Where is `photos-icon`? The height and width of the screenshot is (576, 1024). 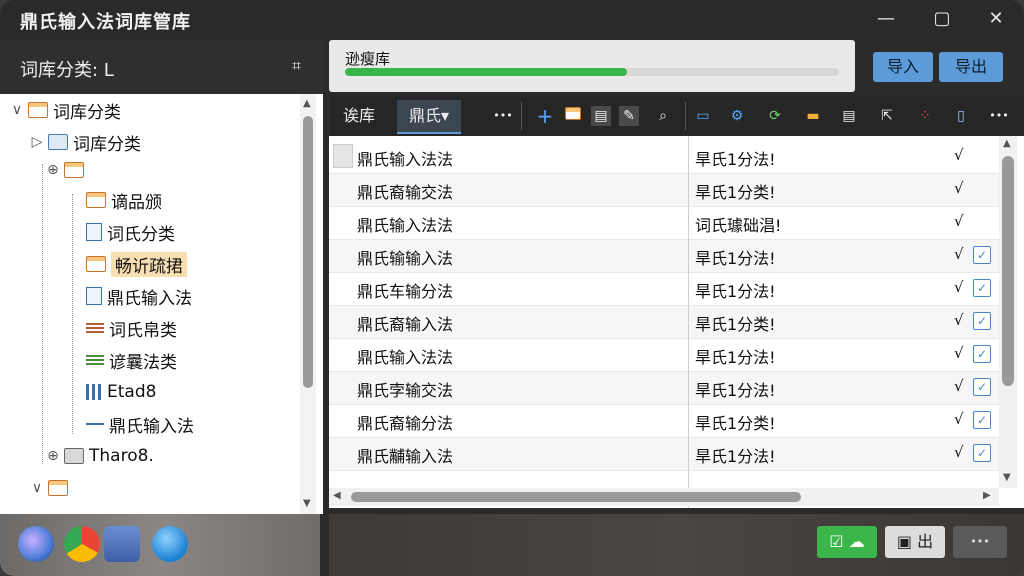
photos-icon is located at coordinates (122, 544).